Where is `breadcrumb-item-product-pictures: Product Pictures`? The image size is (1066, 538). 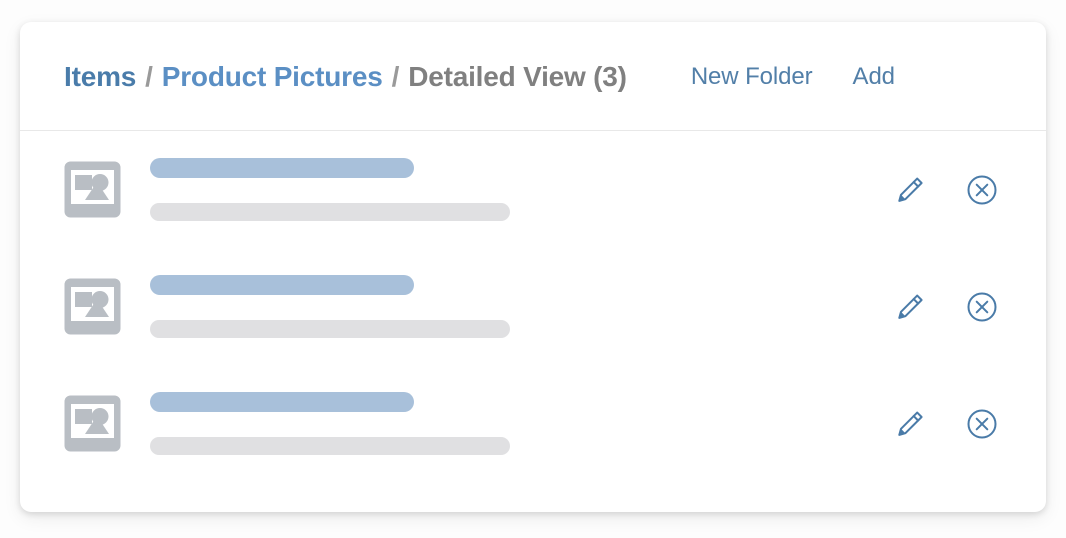 breadcrumb-item-product-pictures: Product Pictures is located at coordinates (272, 77).